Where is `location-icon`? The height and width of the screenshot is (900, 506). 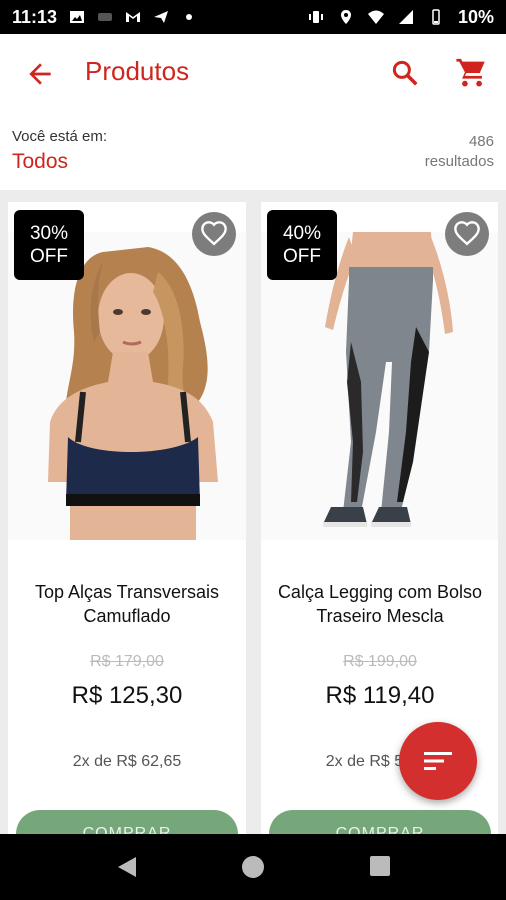 location-icon is located at coordinates (345, 17).